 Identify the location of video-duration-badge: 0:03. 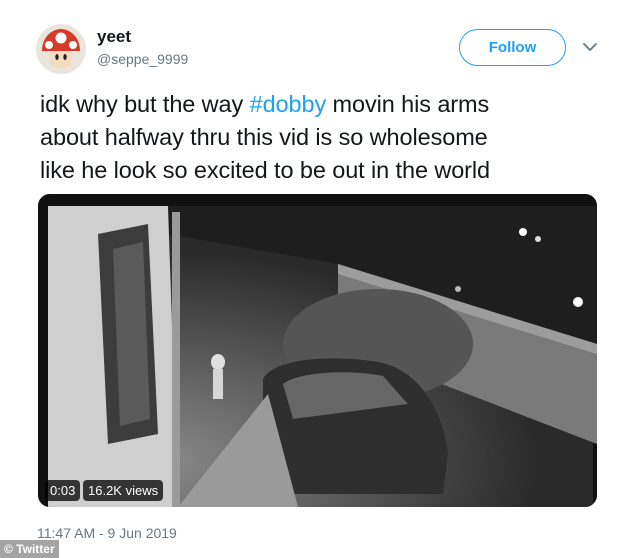
(63, 490).